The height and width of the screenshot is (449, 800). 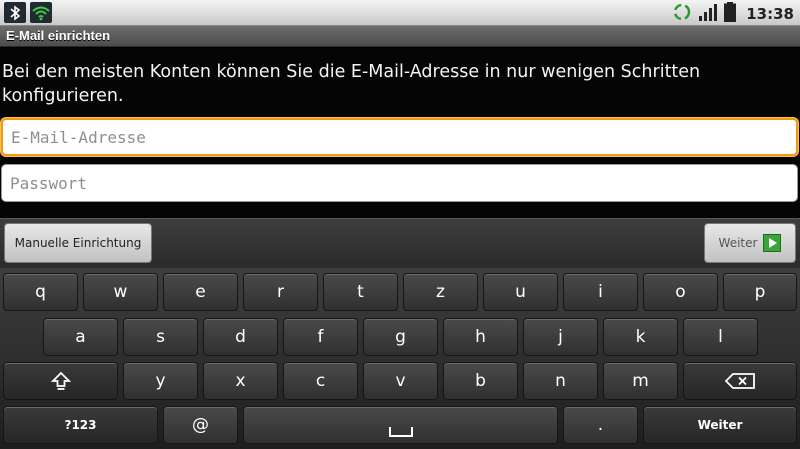 I want to click on symbols-key: ?123, so click(x=80, y=425).